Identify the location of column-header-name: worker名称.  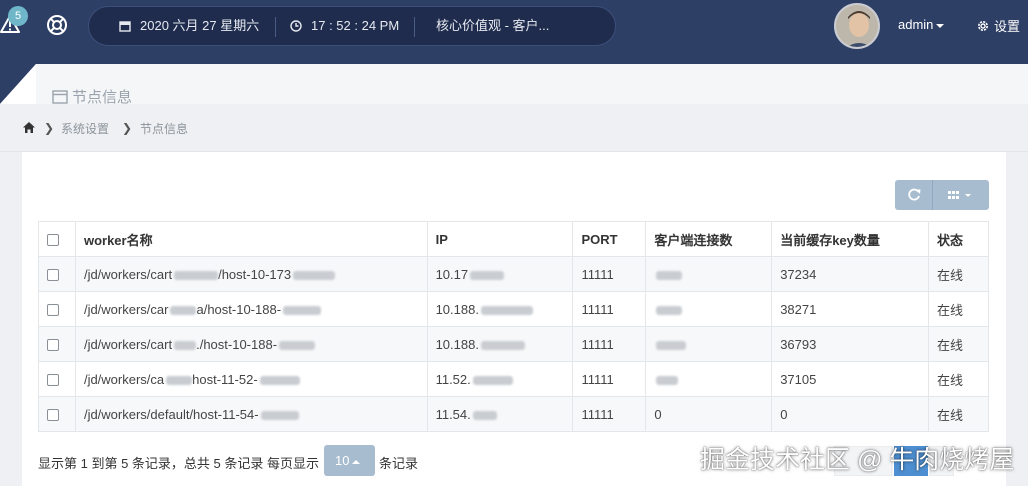
(251, 239).